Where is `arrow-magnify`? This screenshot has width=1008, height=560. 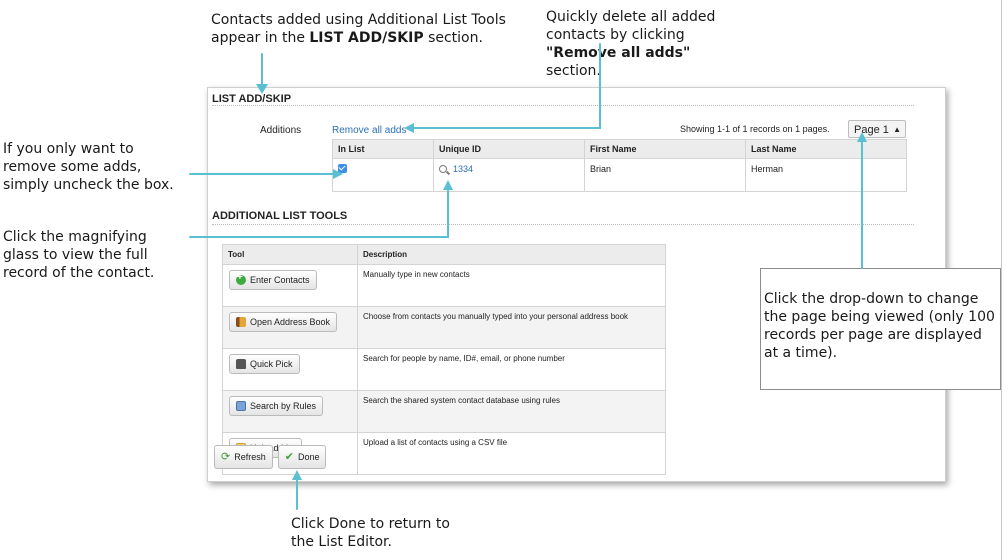
arrow-magnify is located at coordinates (319, 211).